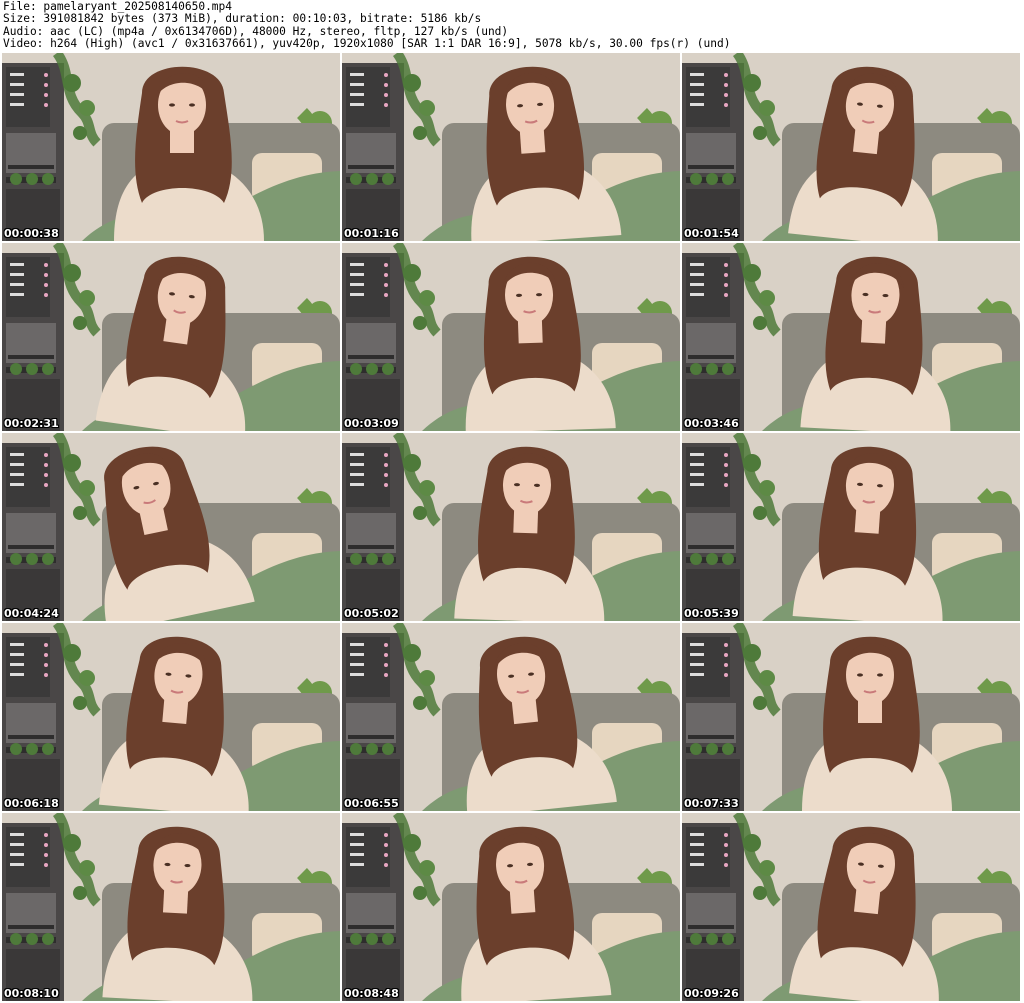 Image resolution: width=1024 pixels, height=1003 pixels. Describe the element at coordinates (31, 613) in the screenshot. I see `thumbnail-timestamp: 00:04:24` at that location.